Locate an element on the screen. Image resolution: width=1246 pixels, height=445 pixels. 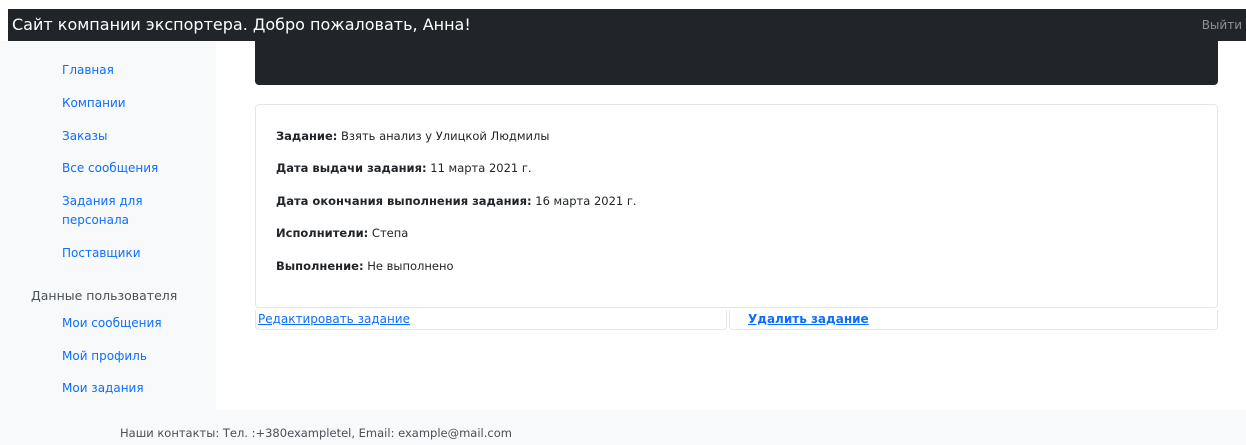
delete-task-link: Удалить задание is located at coordinates (808, 319).